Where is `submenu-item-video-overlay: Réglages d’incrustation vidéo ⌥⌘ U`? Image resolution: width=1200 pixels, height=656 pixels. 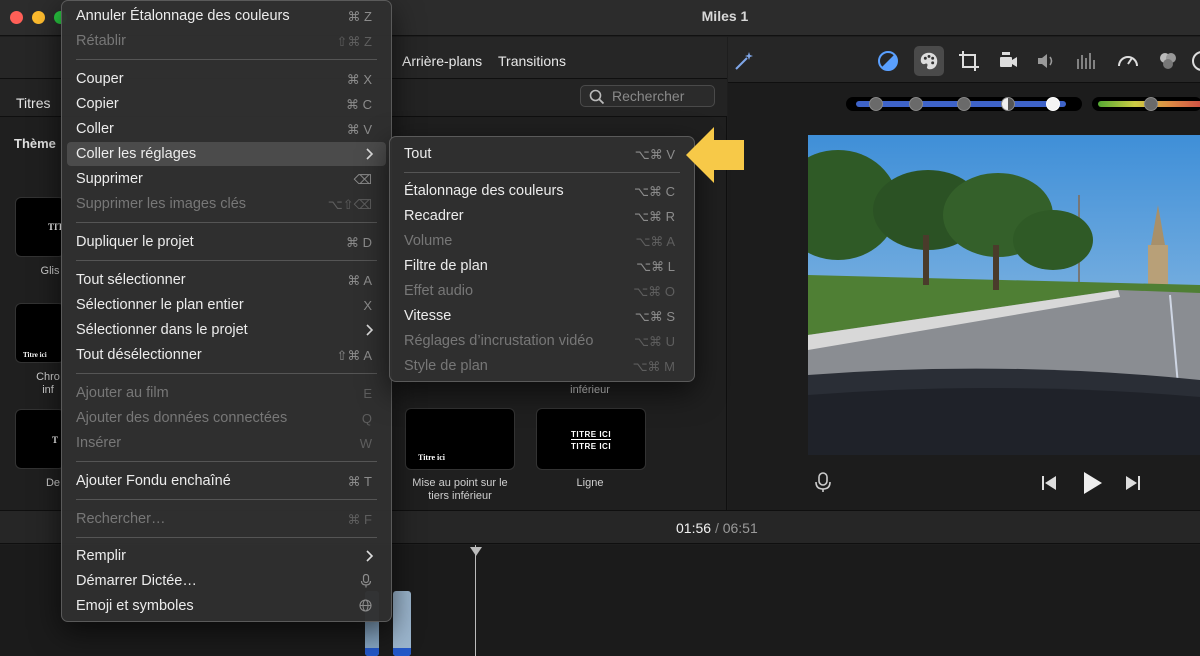
submenu-item-video-overlay: Réglages d’incrustation vidéo ⌥⌘ U is located at coordinates (542, 341).